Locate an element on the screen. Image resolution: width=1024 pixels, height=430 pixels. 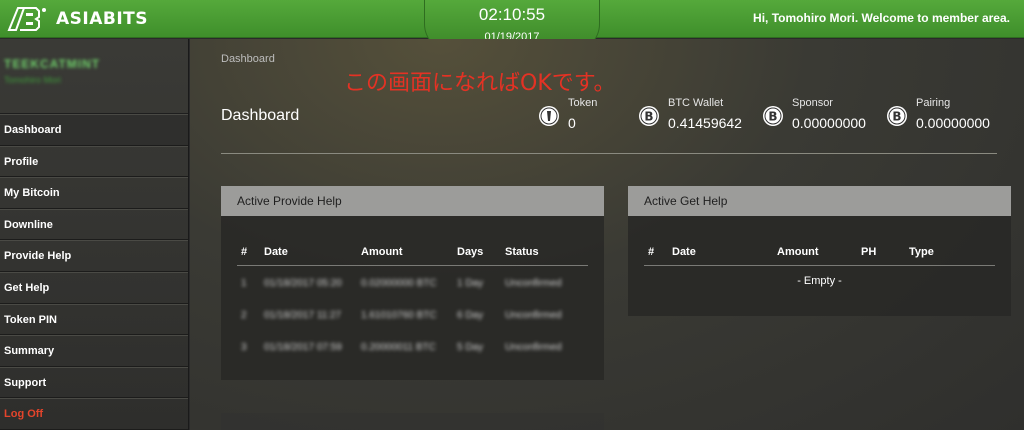
stat-label: Pairing is located at coordinates (933, 103).